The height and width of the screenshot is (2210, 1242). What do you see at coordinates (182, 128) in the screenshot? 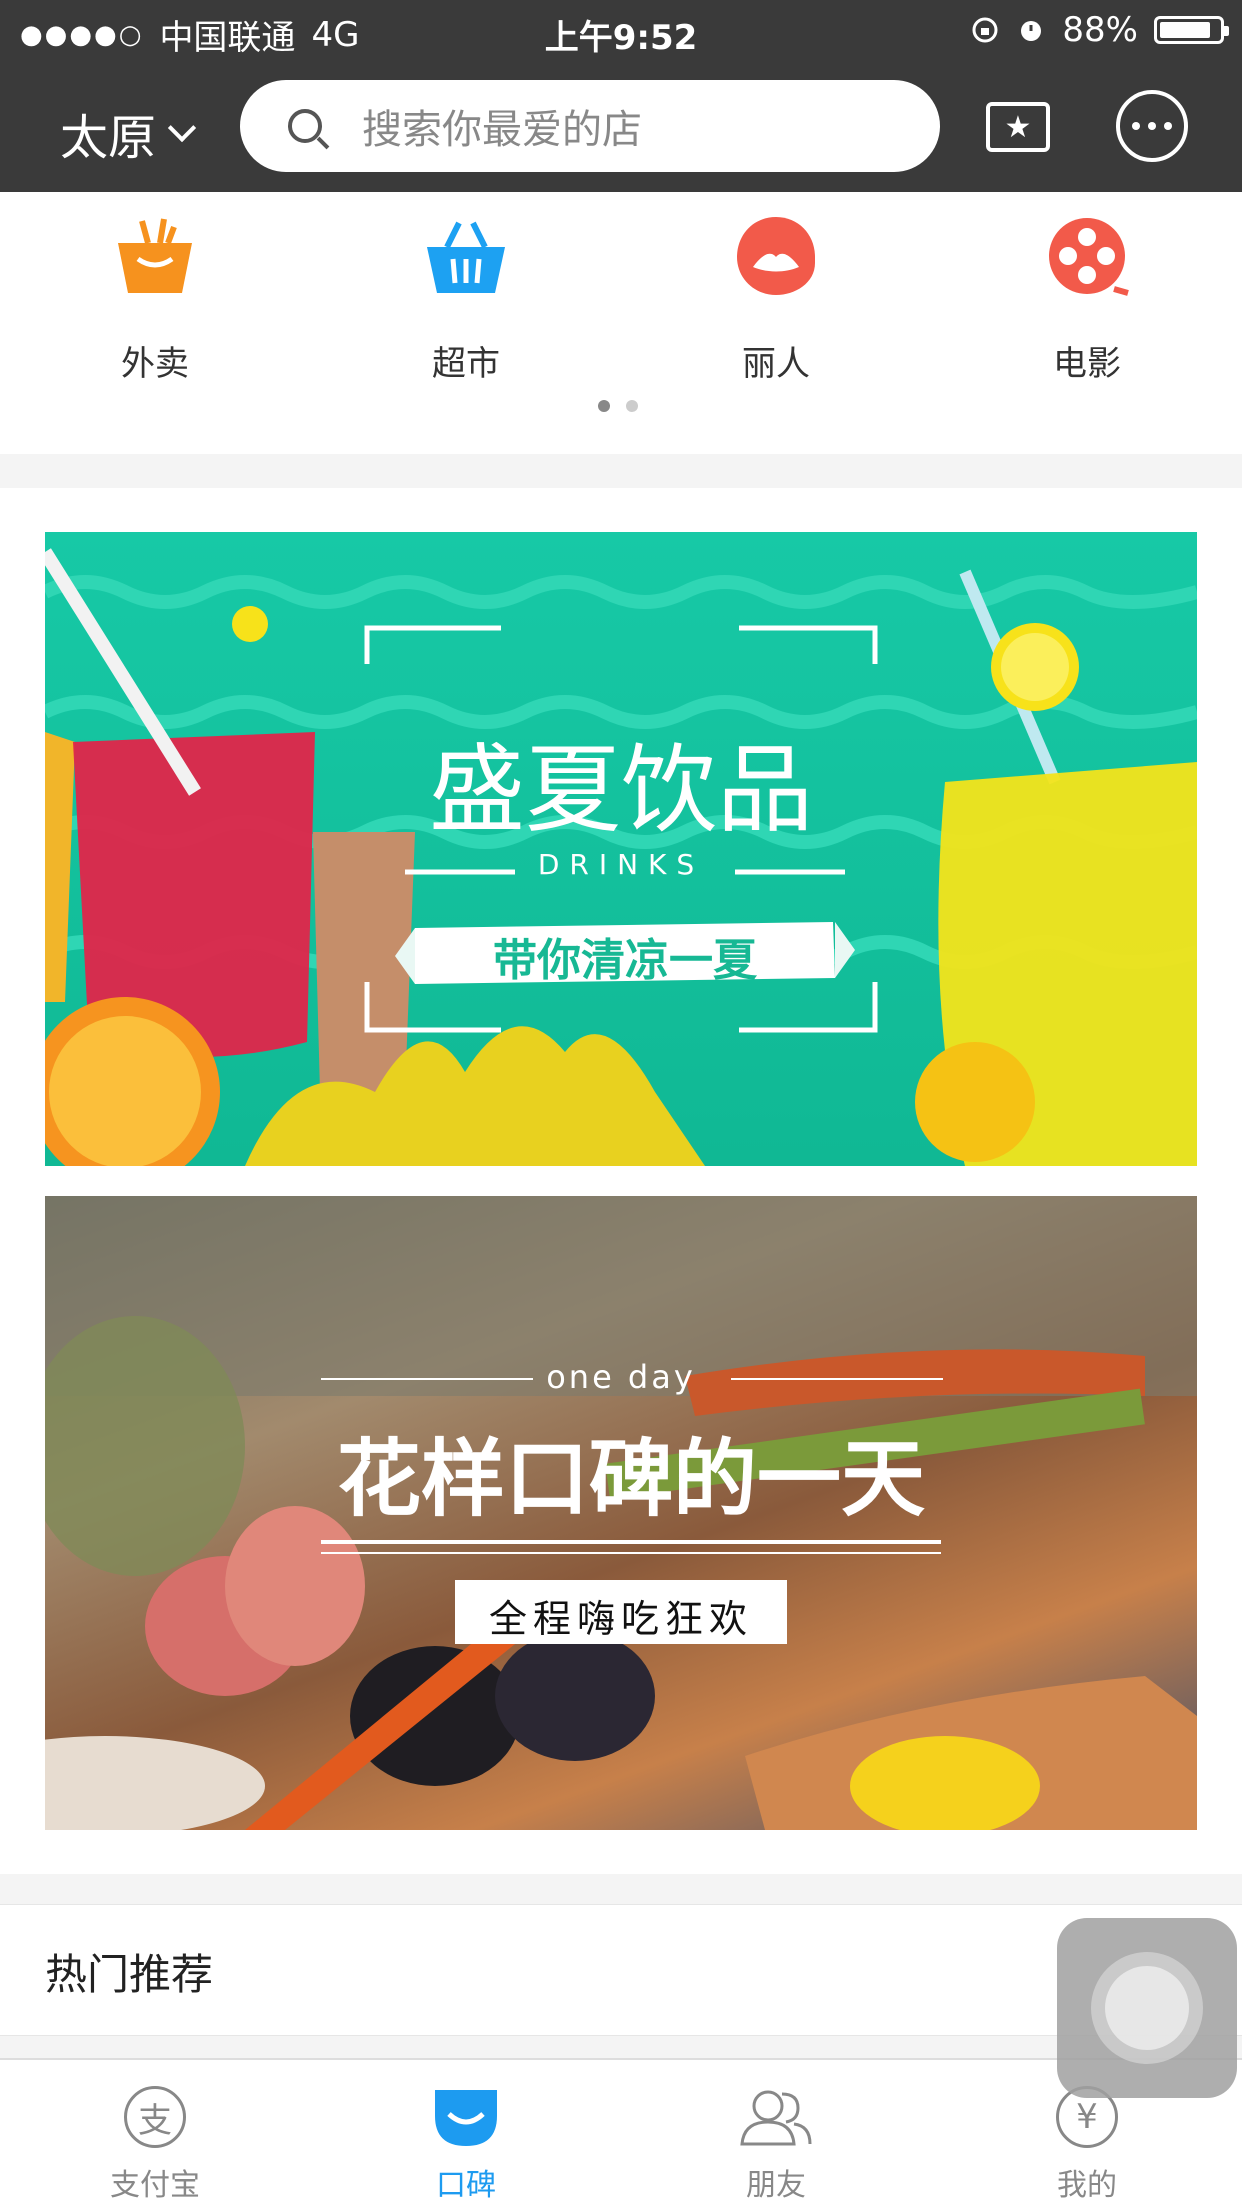
I see `chevron-down-icon` at bounding box center [182, 128].